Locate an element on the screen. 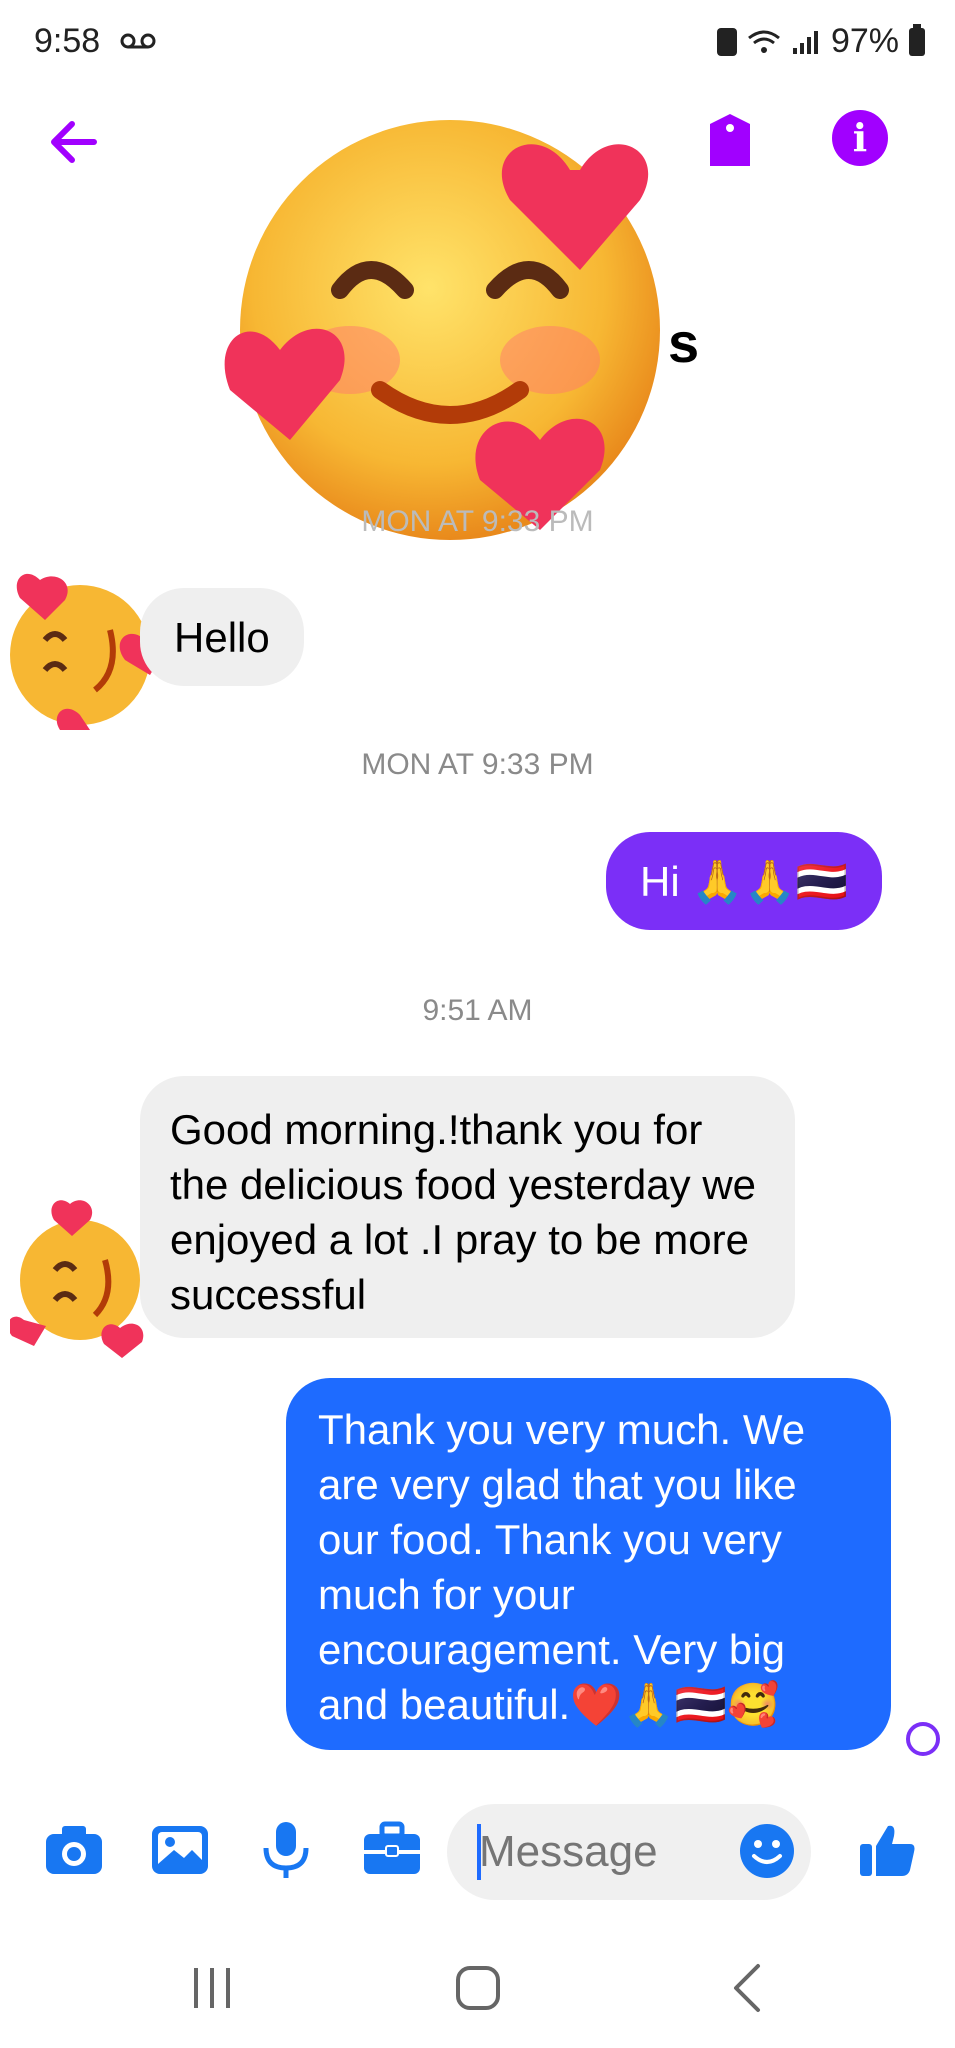 This screenshot has width=955, height=2048. emoji-icon is located at coordinates (767, 1851).